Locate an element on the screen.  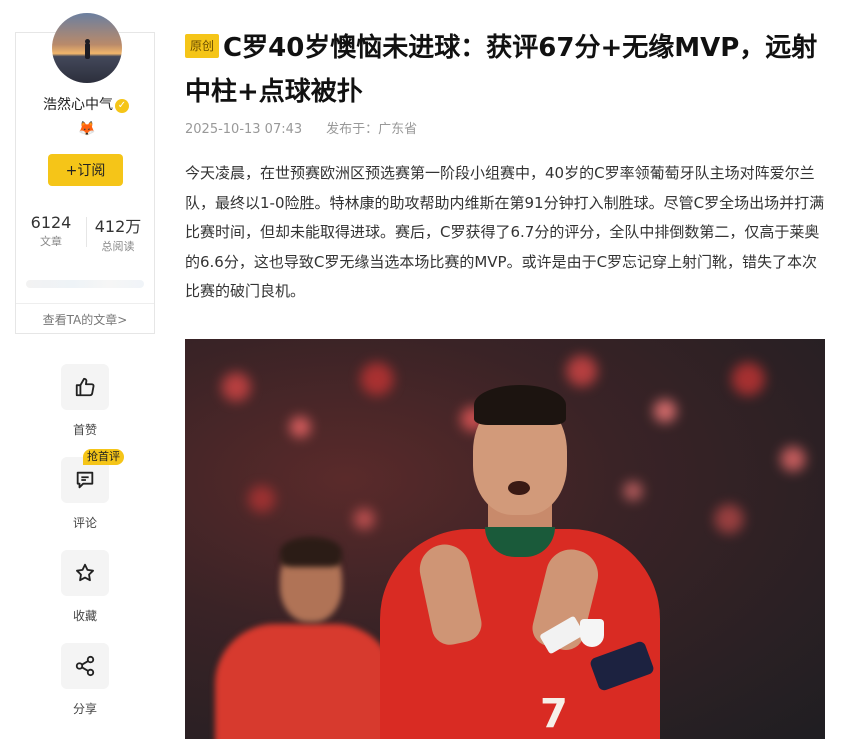
article-title: C罗40岁懊恼未进球：获评67分+无缘MVP，远射中柱+点球被扑 is located at coordinates (501, 70).